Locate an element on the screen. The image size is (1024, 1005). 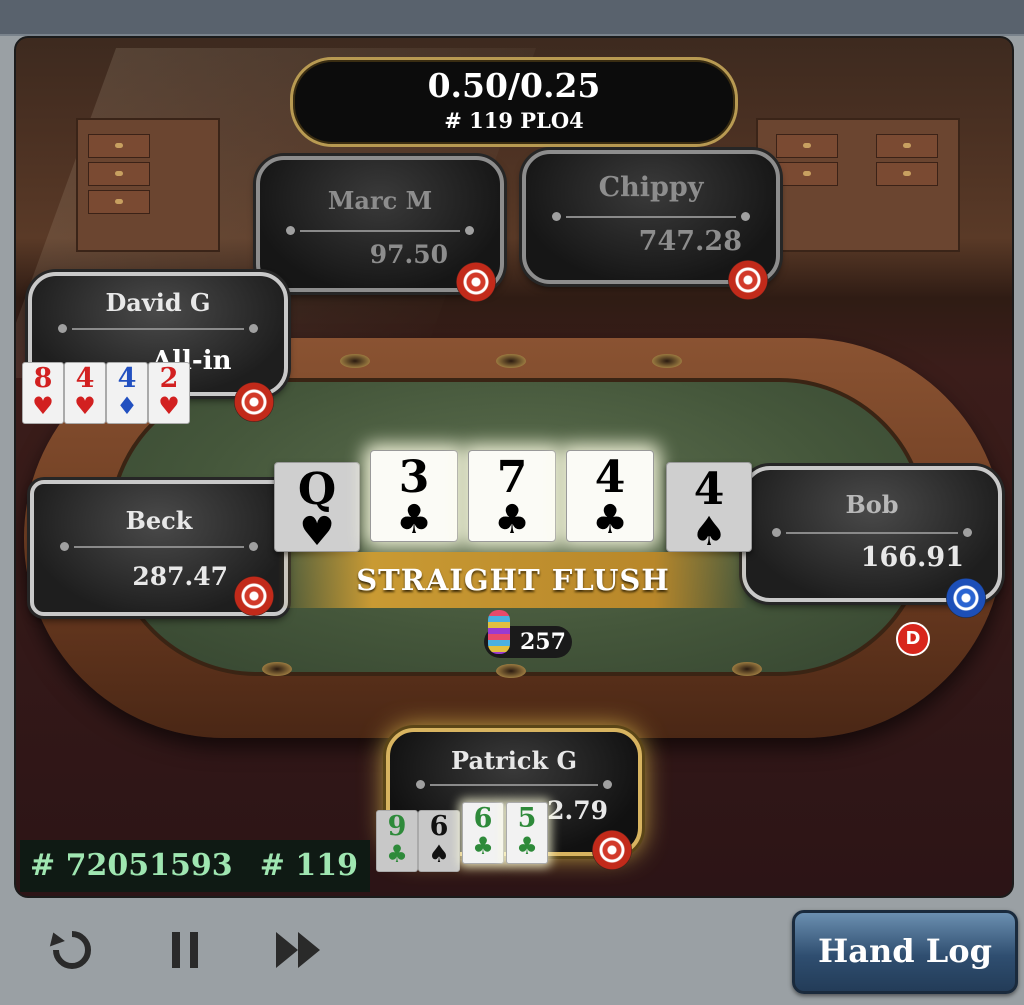
player-name: Patrick G is located at coordinates (514, 760).